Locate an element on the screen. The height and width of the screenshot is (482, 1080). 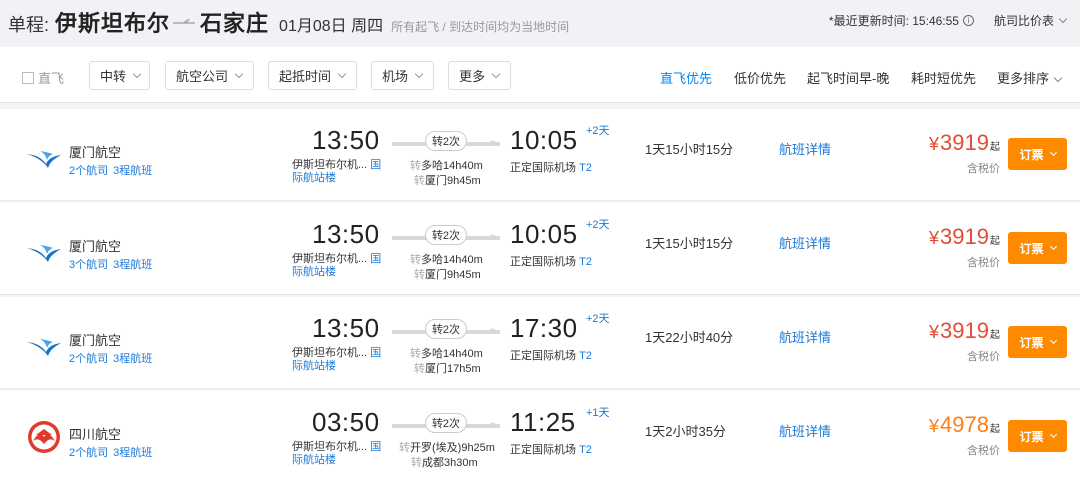
dropdown-label: 起抵时间 is located at coordinates (305, 76).